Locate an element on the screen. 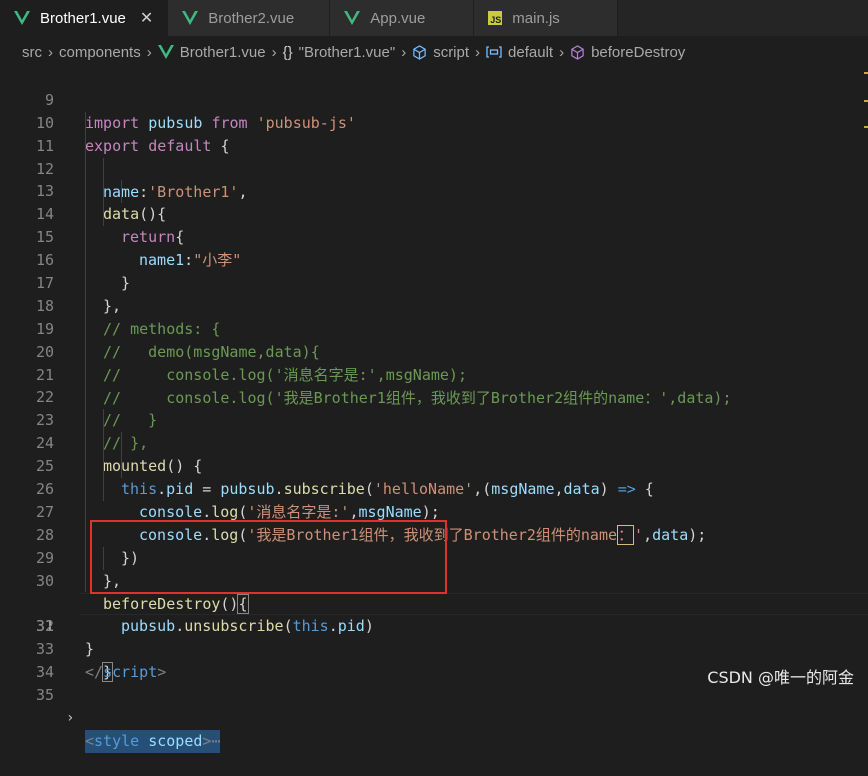 Image resolution: width=868 pixels, height=776 pixels. code-token: > is located at coordinates (207, 740).